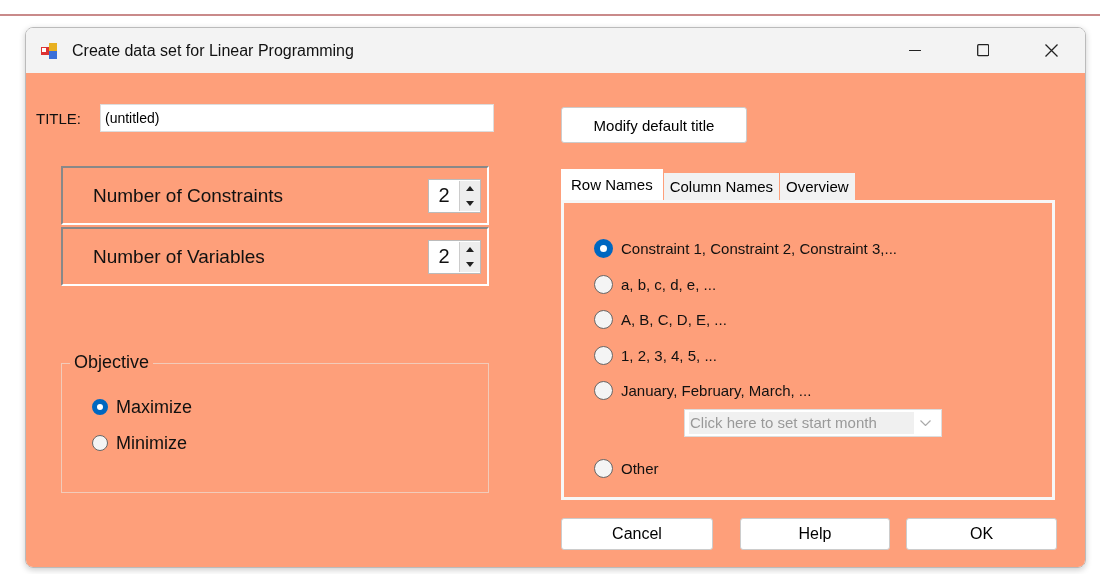  Describe the element at coordinates (983, 50) in the screenshot. I see `maximize-icon` at that location.